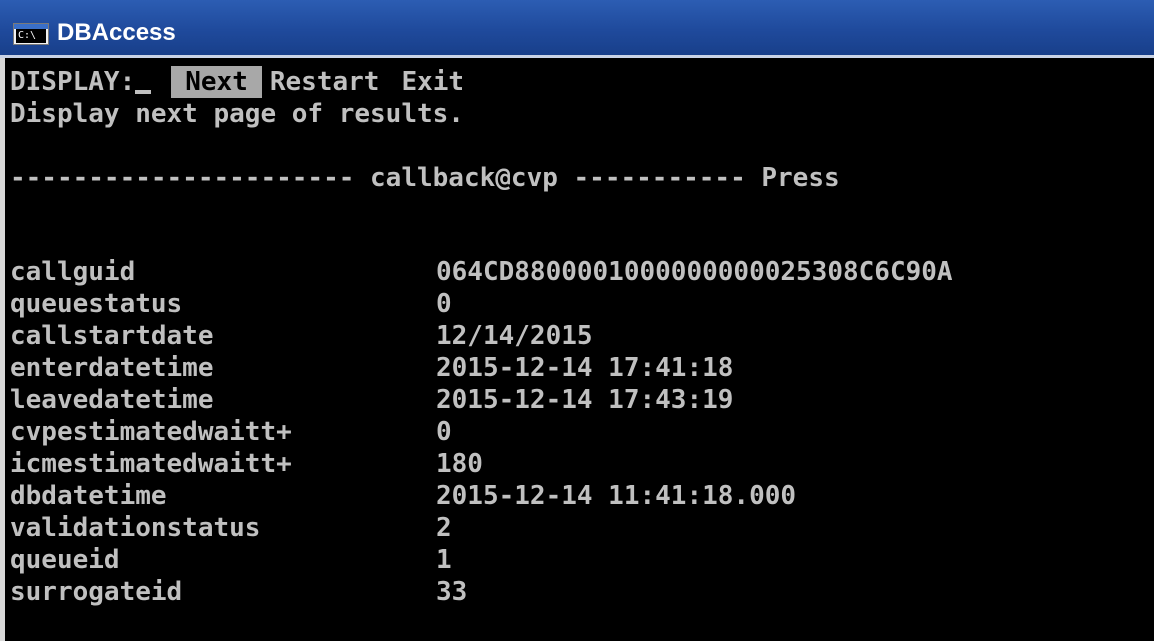 The image size is (1154, 641). What do you see at coordinates (116, 32) in the screenshot?
I see `window-title: DBAccess` at bounding box center [116, 32].